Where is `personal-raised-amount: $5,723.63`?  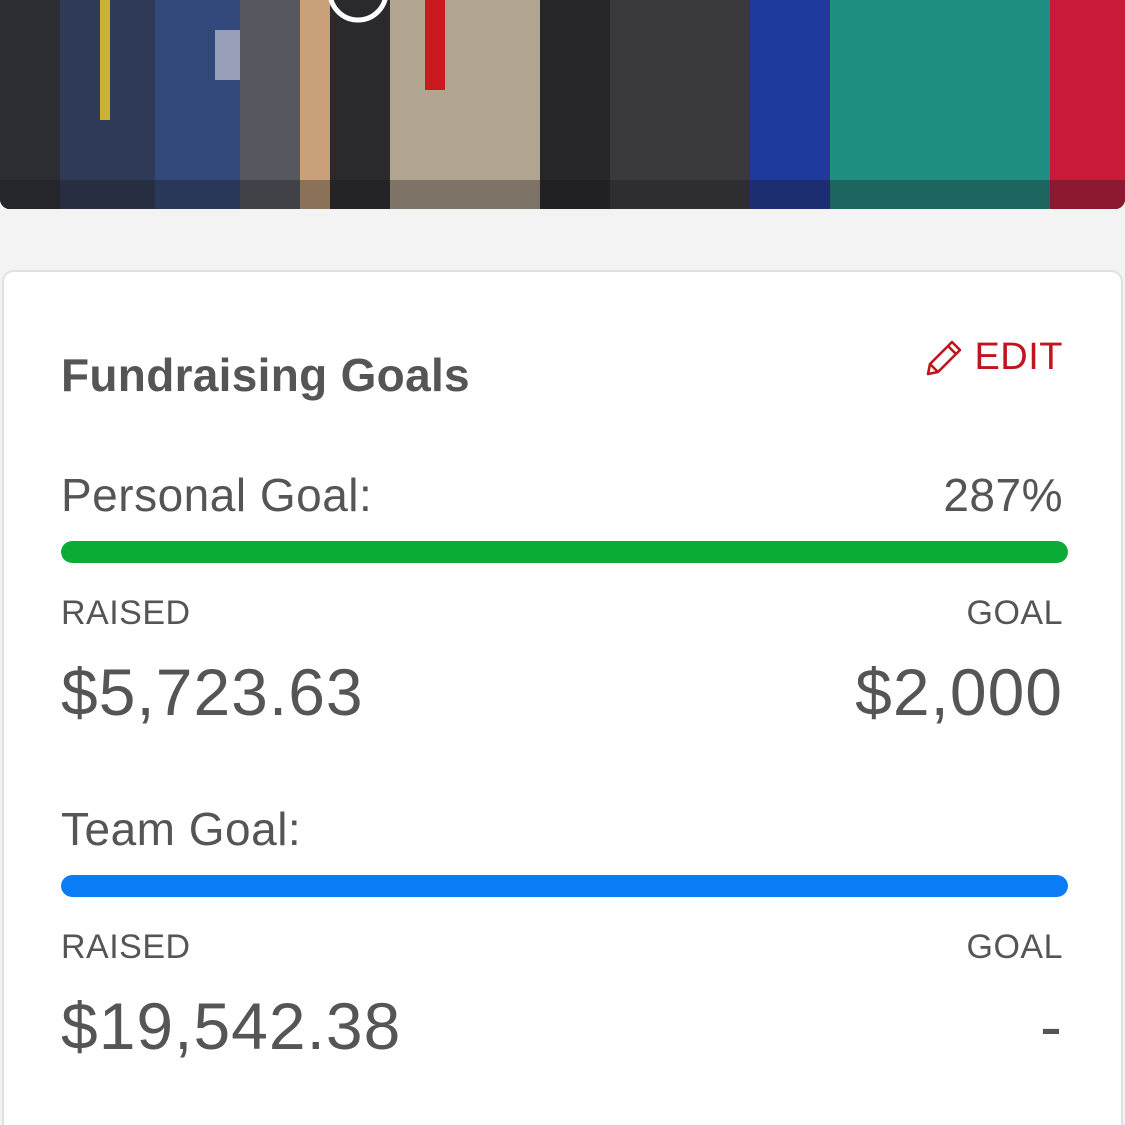
personal-raised-amount: $5,723.63 is located at coordinates (212, 692).